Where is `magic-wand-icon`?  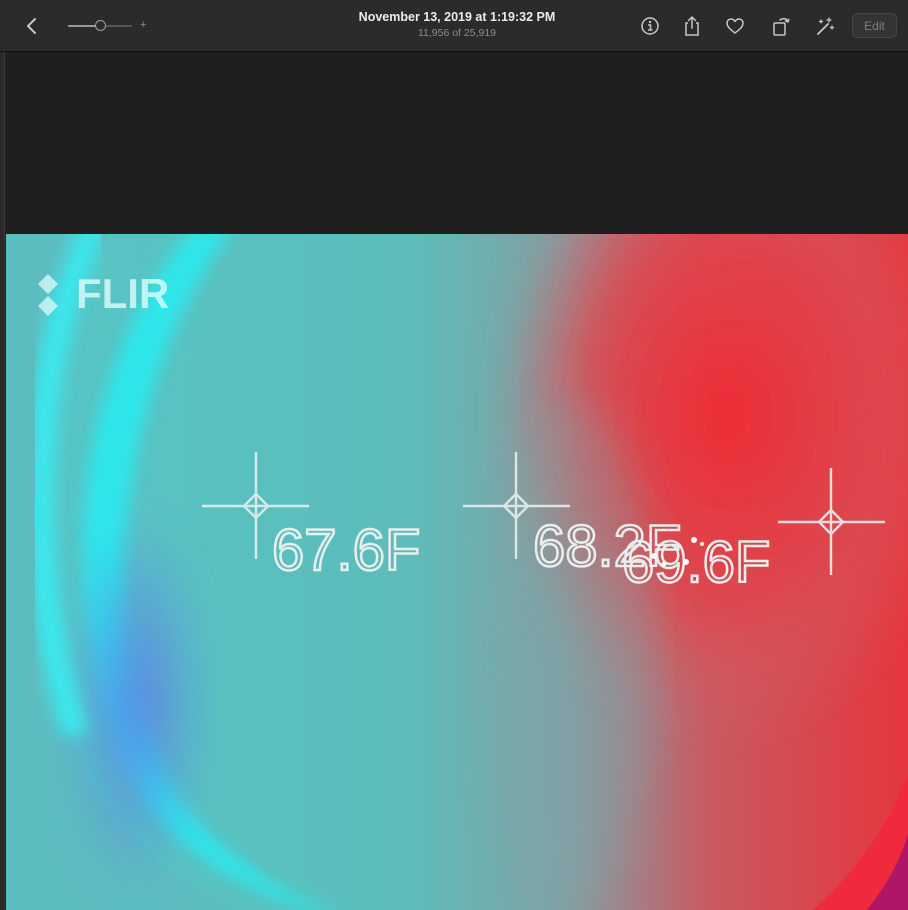
magic-wand-icon is located at coordinates (826, 26).